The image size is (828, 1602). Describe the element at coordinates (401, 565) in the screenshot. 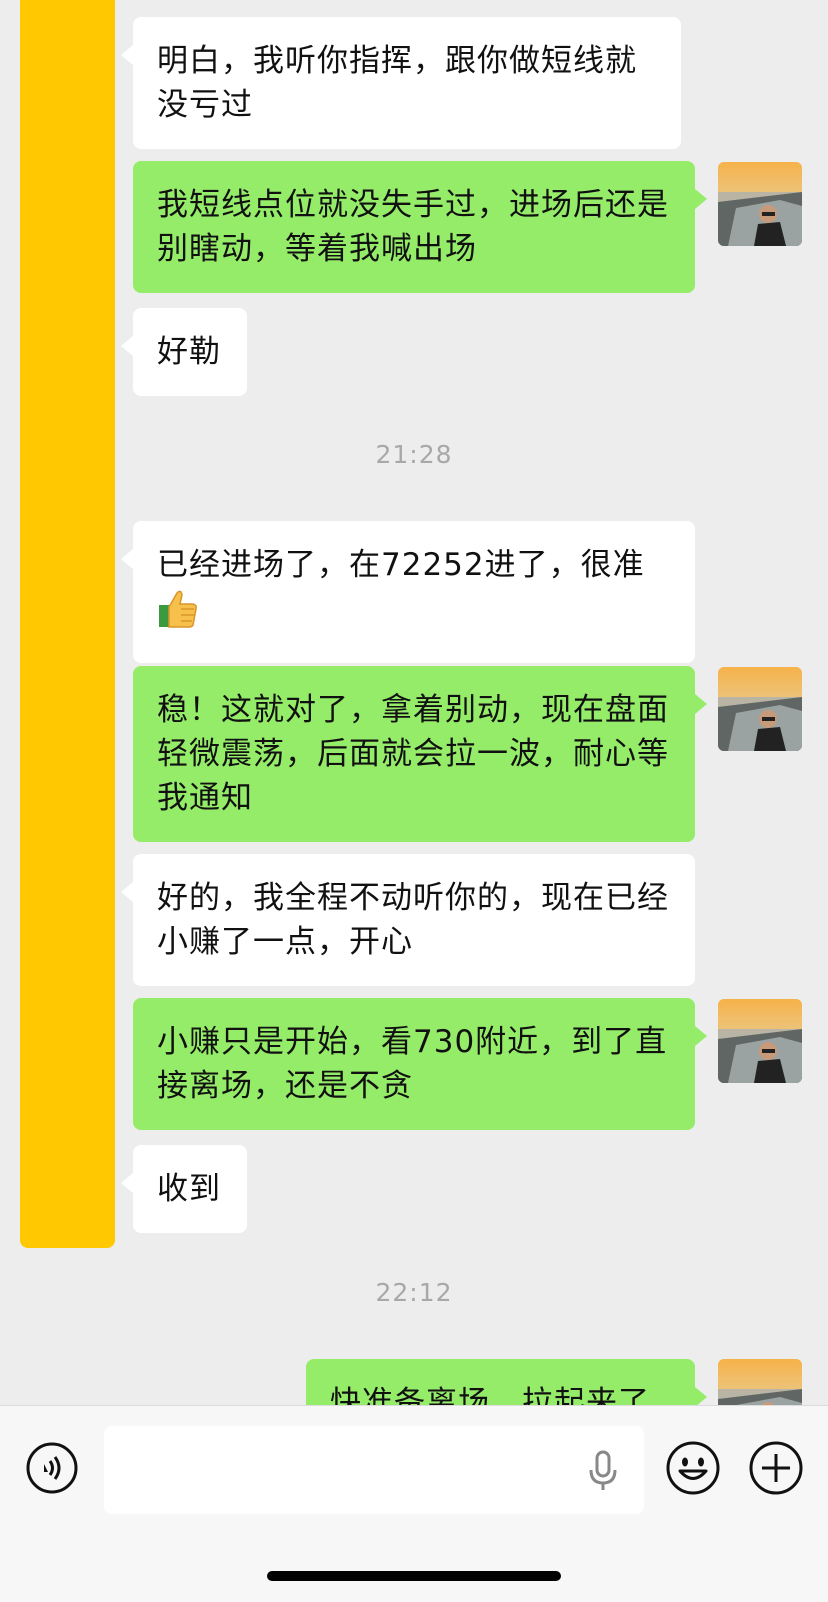

I see `message-text: 已经进场了，在72252进了，很准` at that location.